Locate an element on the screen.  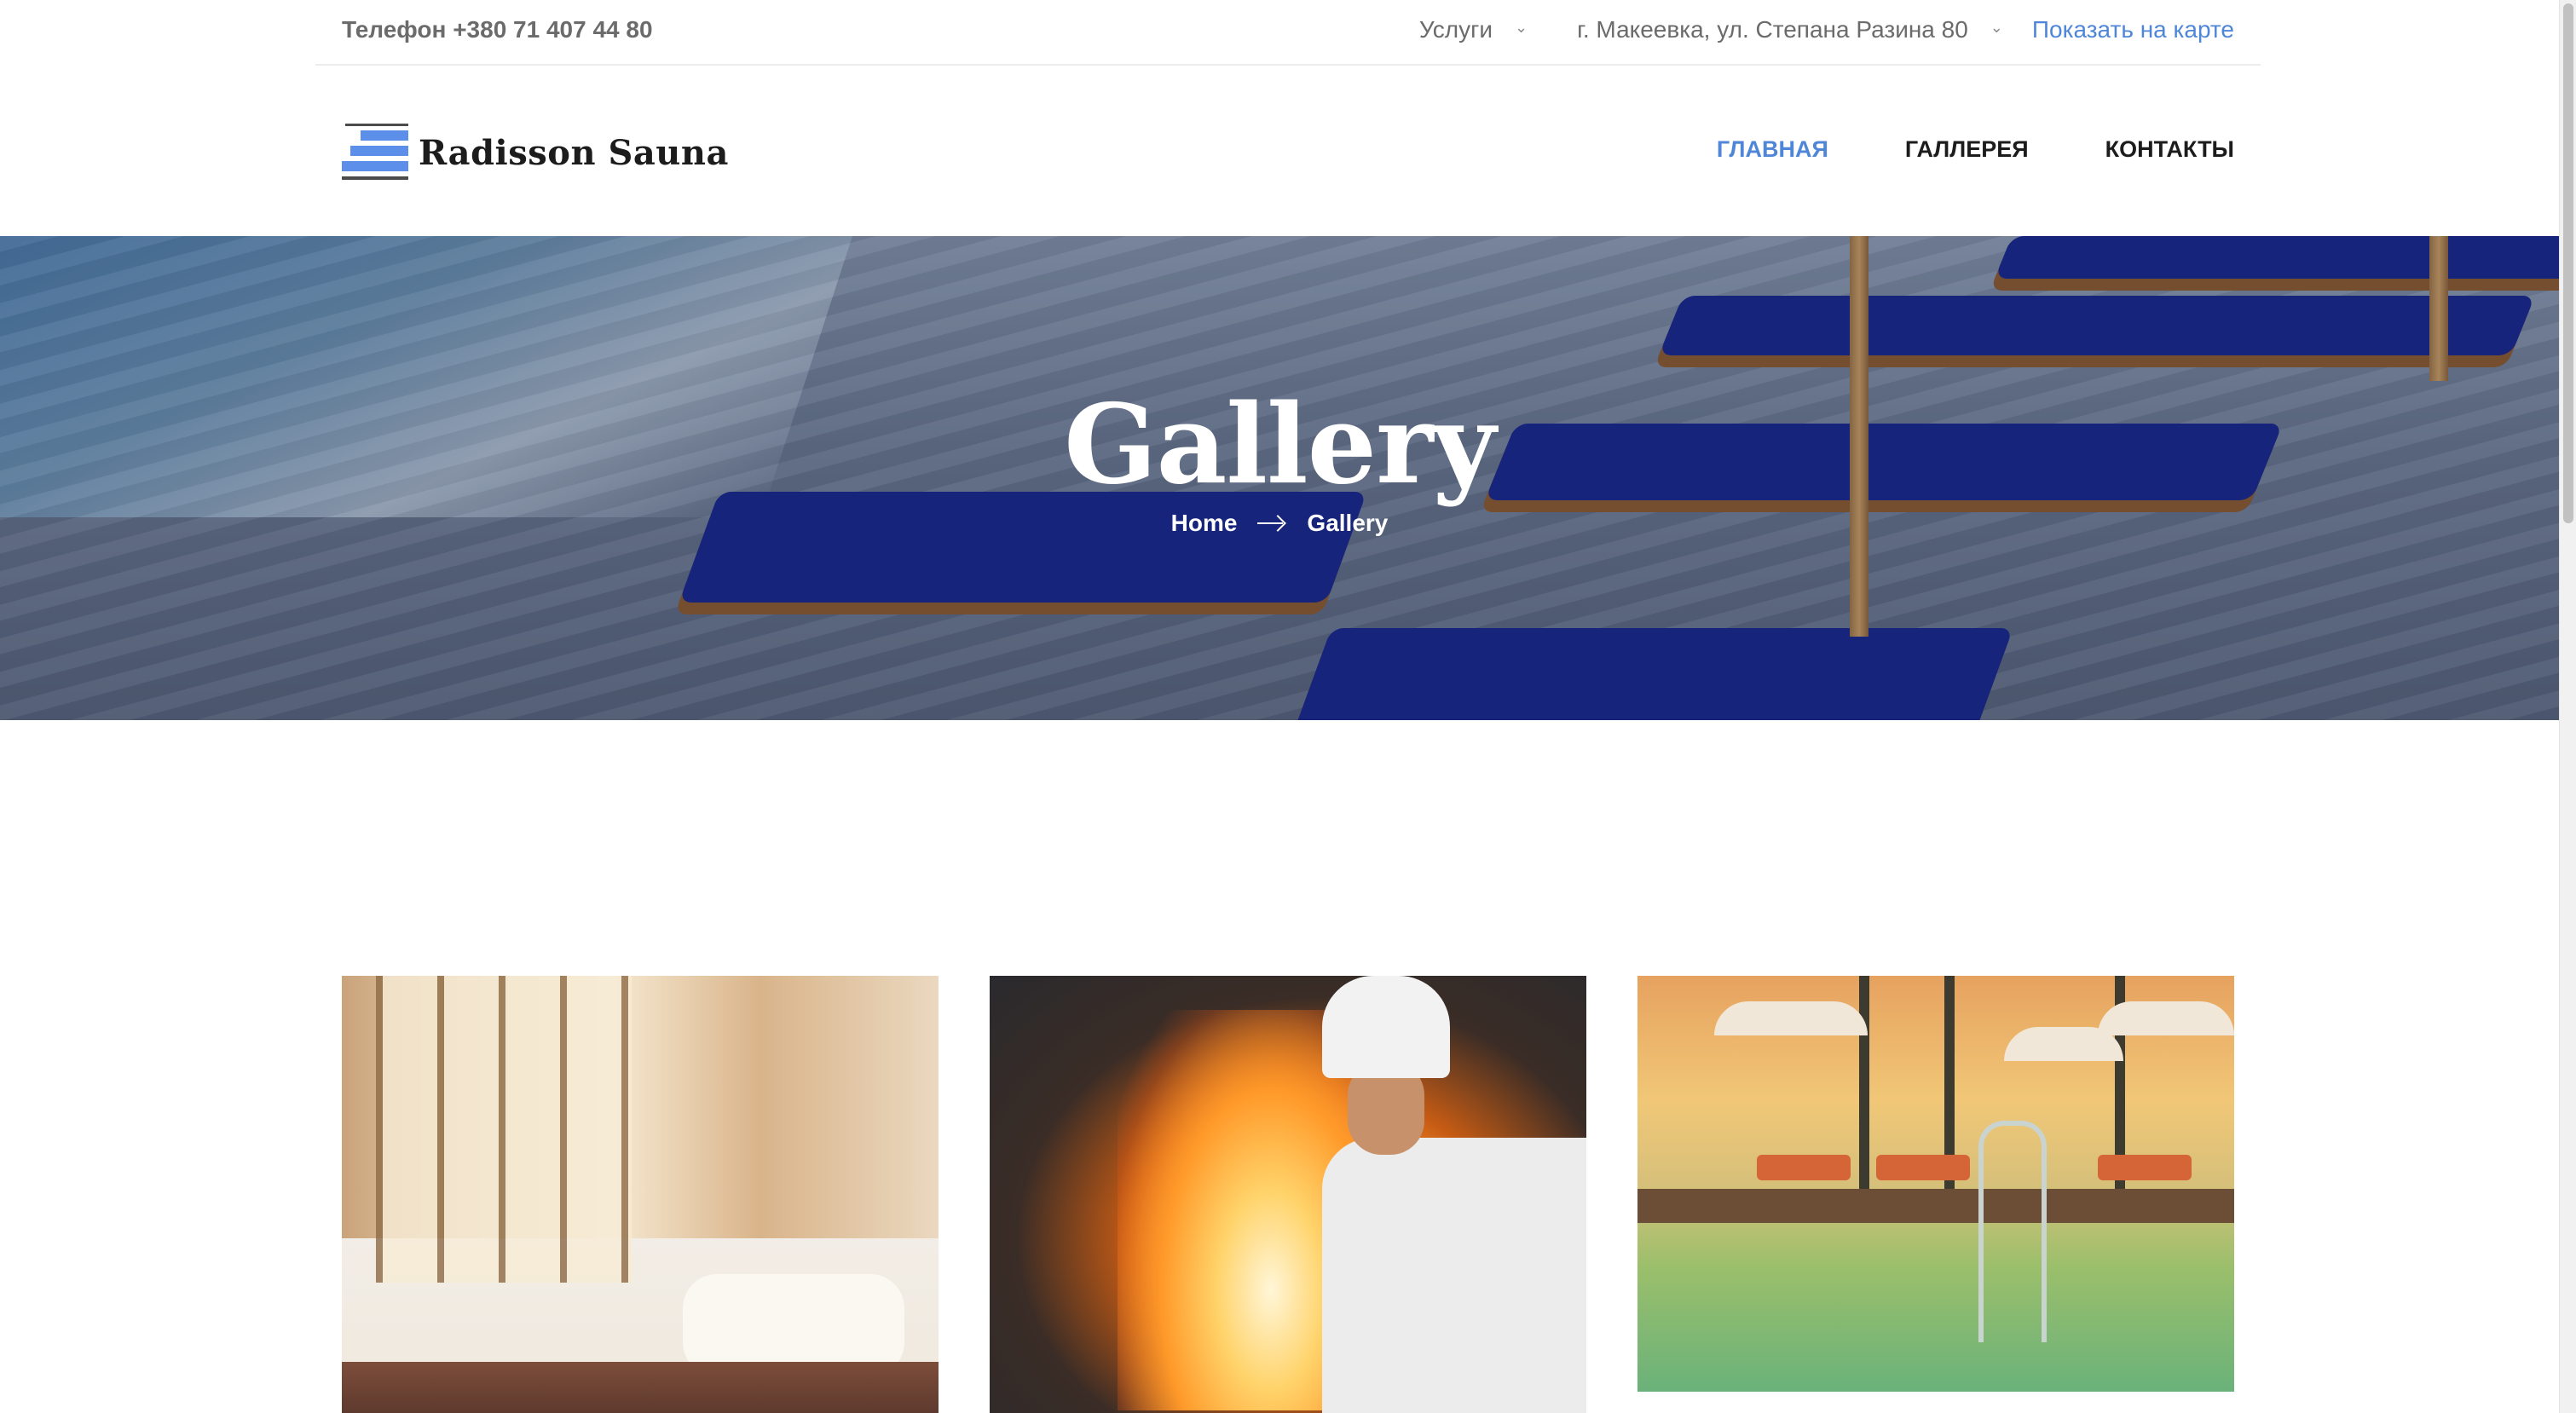
gallery-image-bedroom is located at coordinates (640, 1194).